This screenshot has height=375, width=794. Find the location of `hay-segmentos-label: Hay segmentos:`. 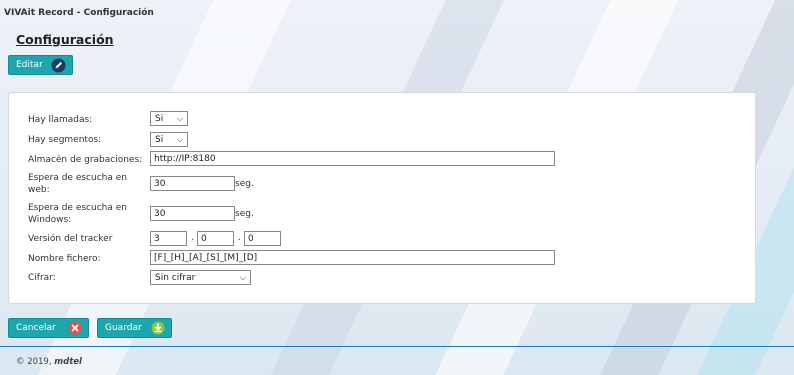

hay-segmentos-label: Hay segmentos: is located at coordinates (65, 140).